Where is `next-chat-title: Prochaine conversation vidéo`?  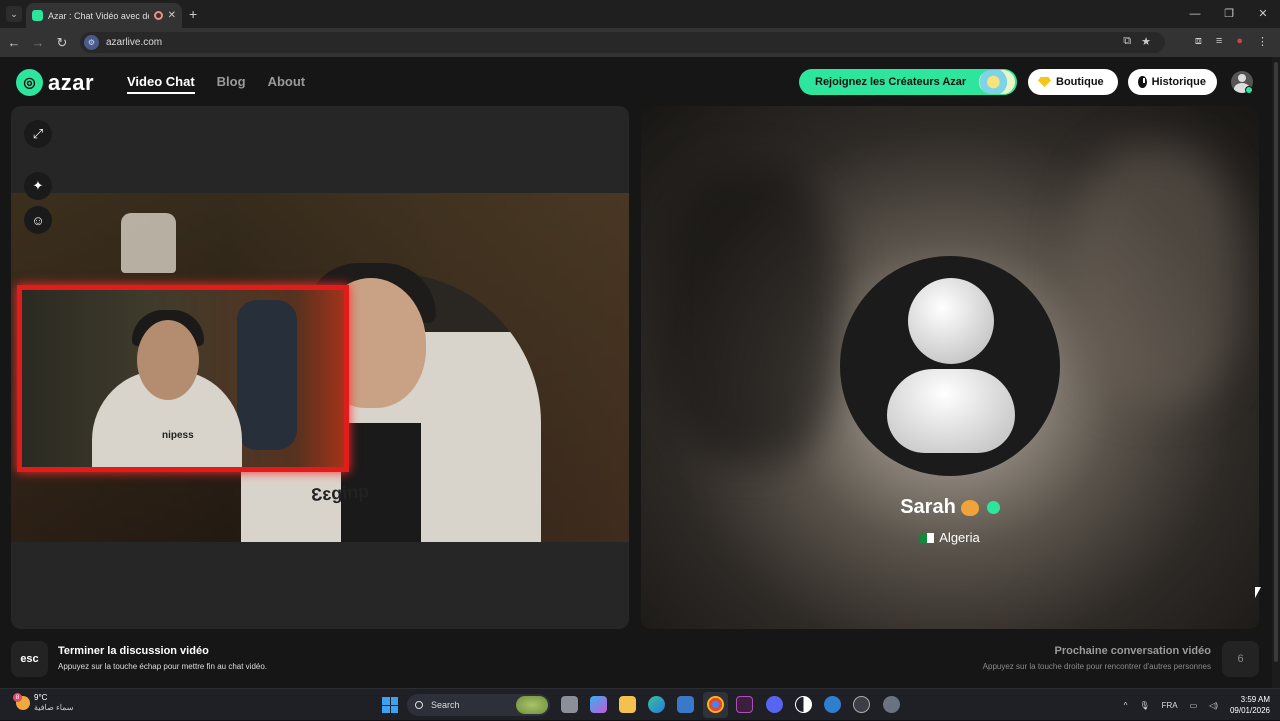 next-chat-title: Prochaine conversation vidéo is located at coordinates (1133, 651).